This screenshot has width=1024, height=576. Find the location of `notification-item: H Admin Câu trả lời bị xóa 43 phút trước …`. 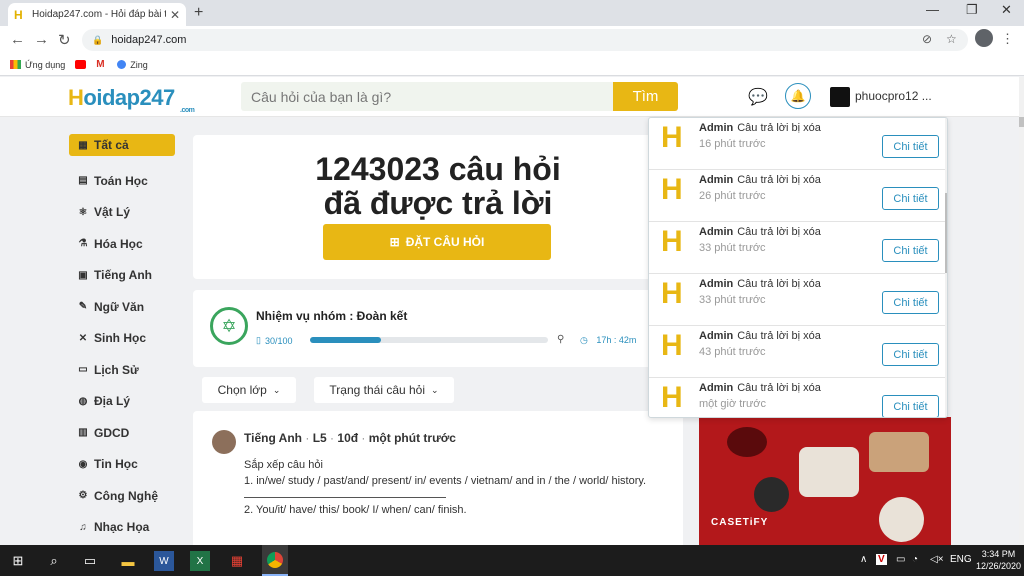

notification-item: H Admin Câu trả lời bị xóa 43 phút trước … is located at coordinates (797, 352).